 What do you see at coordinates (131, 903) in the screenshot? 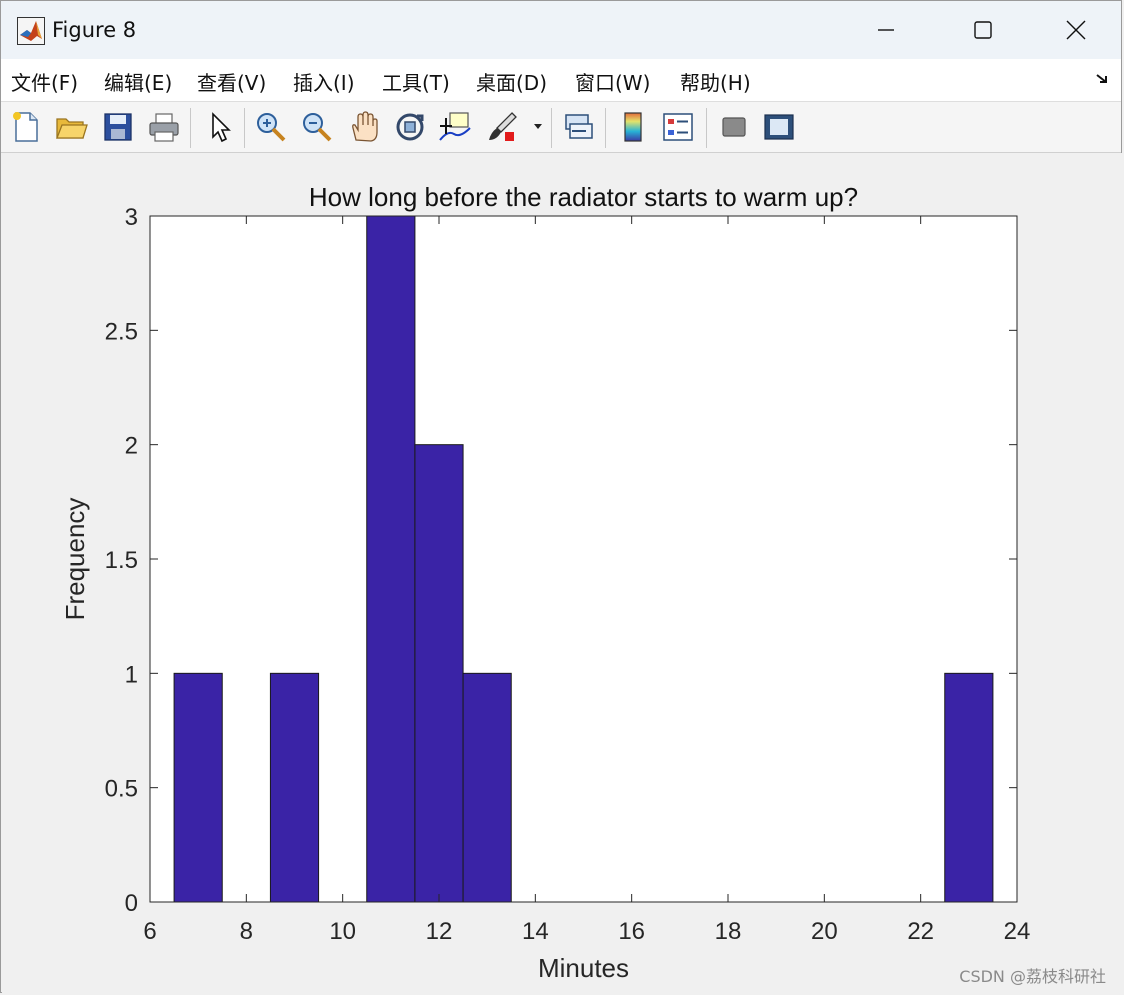
I see `y-tick-label: 0` at bounding box center [131, 903].